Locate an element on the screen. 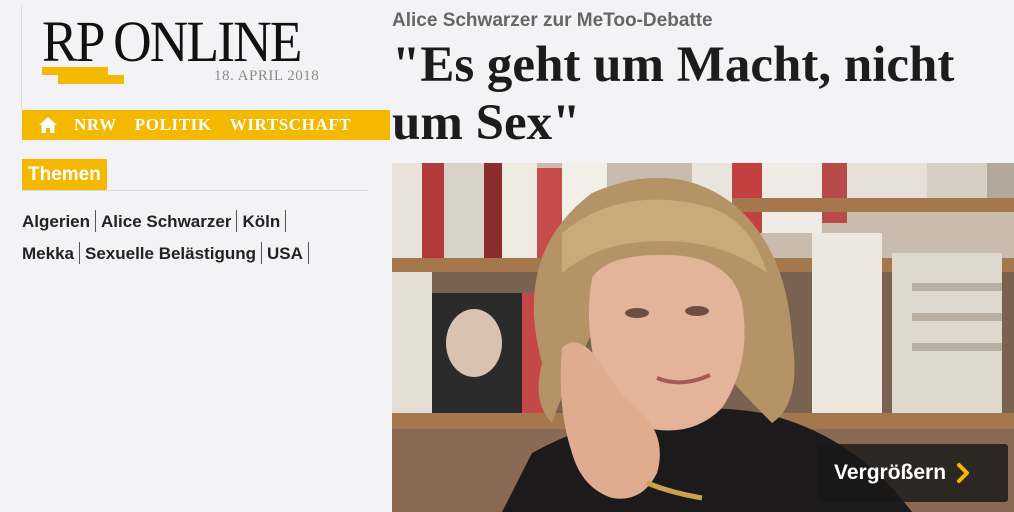 Image resolution: width=1014 pixels, height=512 pixels. site-logo: RP ONLINE 18. APRIL 2018 is located at coordinates (192, 52).